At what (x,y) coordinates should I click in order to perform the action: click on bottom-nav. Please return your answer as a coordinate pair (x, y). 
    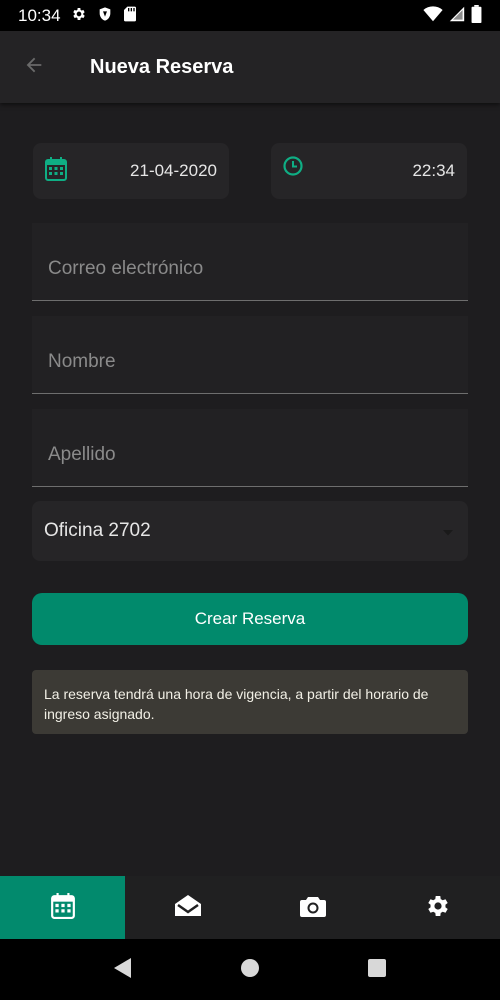
    Looking at the image, I should click on (250, 907).